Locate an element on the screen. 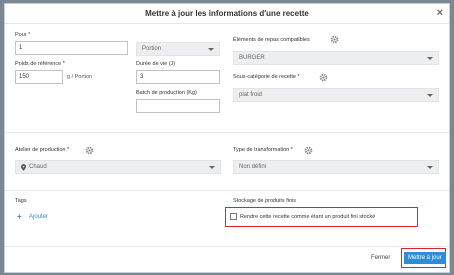 This screenshot has height=275, width=454. atelier-select-value: Chaud is located at coordinates (38, 167).